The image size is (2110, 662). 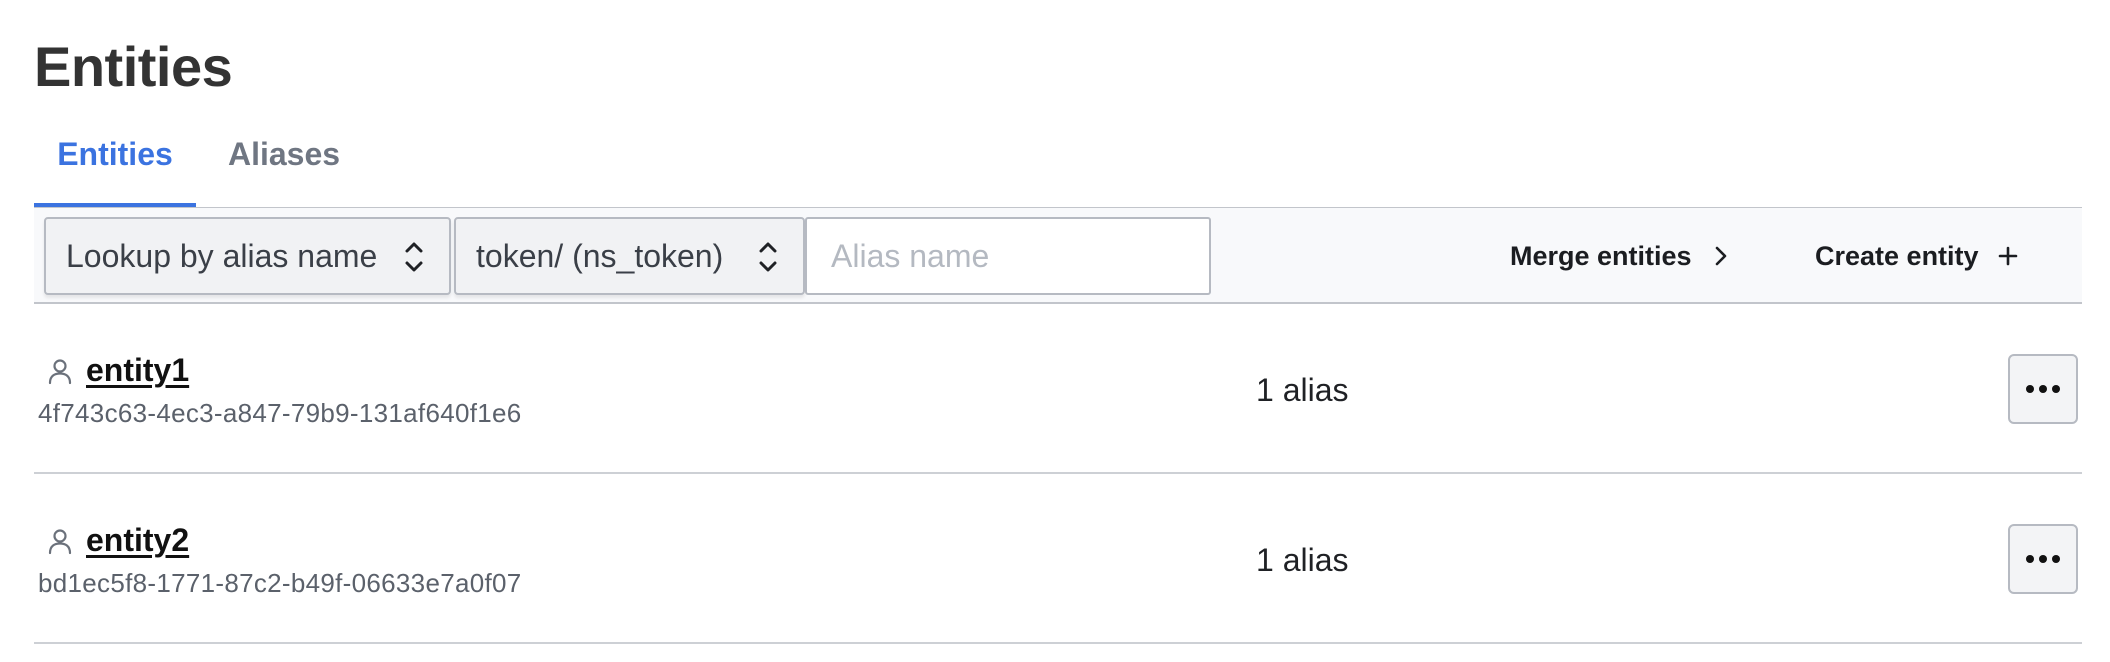 What do you see at coordinates (138, 540) in the screenshot?
I see `entity-name: entity2` at bounding box center [138, 540].